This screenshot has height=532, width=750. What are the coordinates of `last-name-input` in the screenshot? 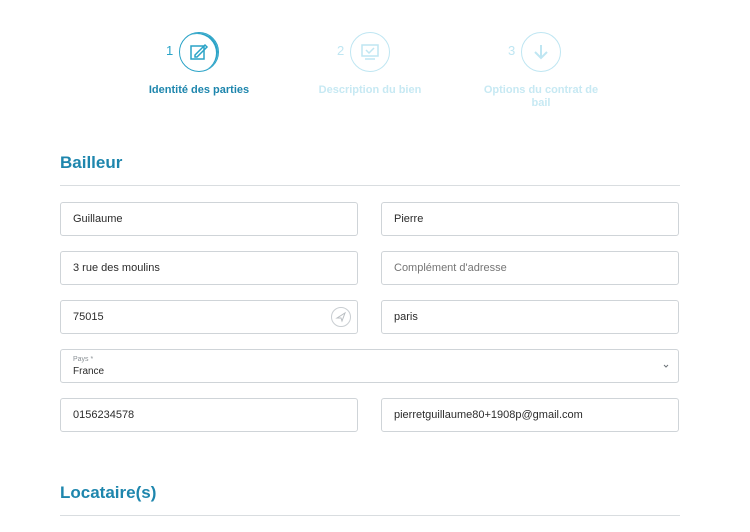 It's located at (530, 219).